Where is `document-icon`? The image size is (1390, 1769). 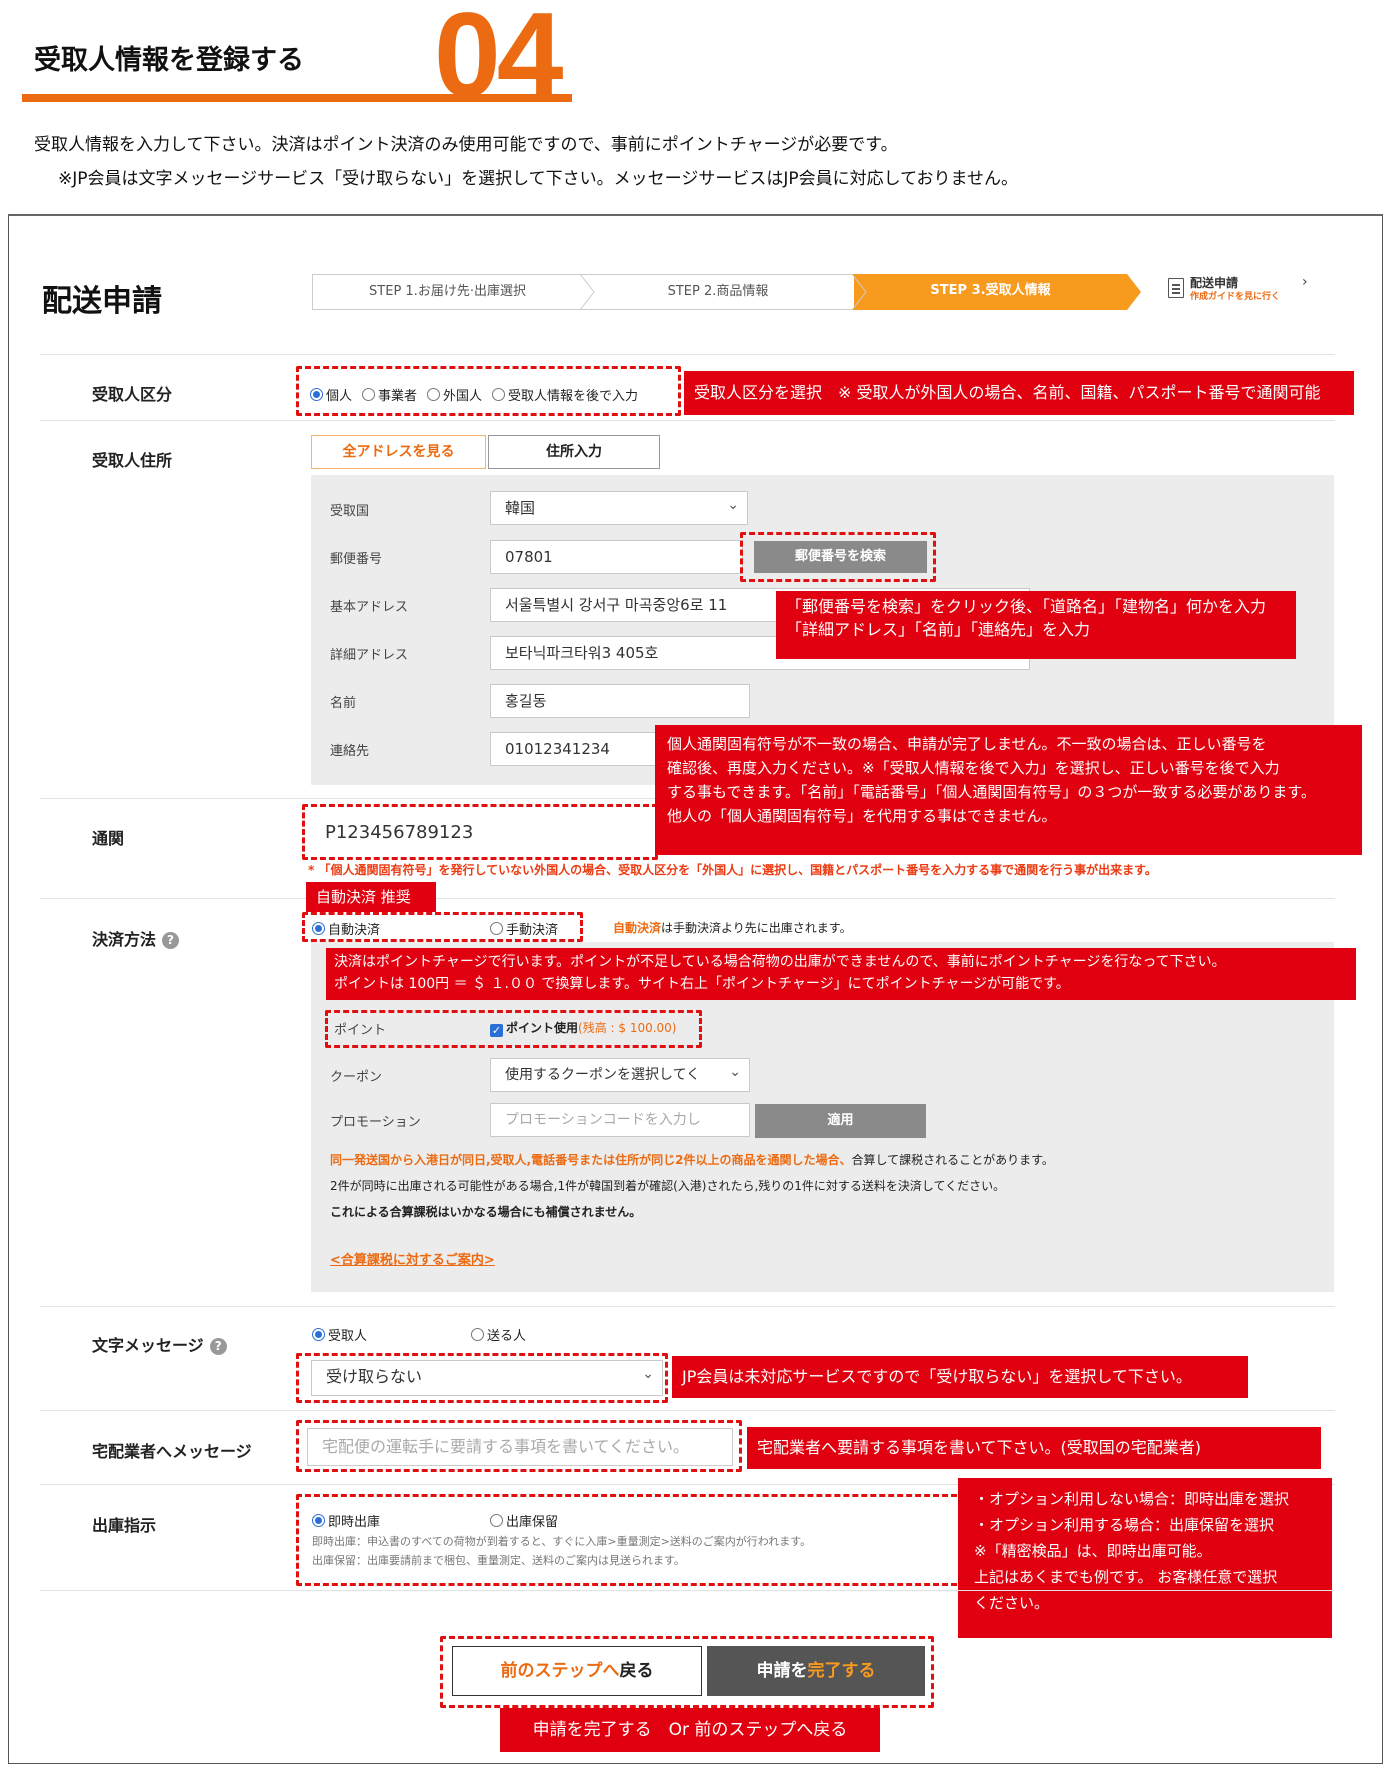 document-icon is located at coordinates (1176, 288).